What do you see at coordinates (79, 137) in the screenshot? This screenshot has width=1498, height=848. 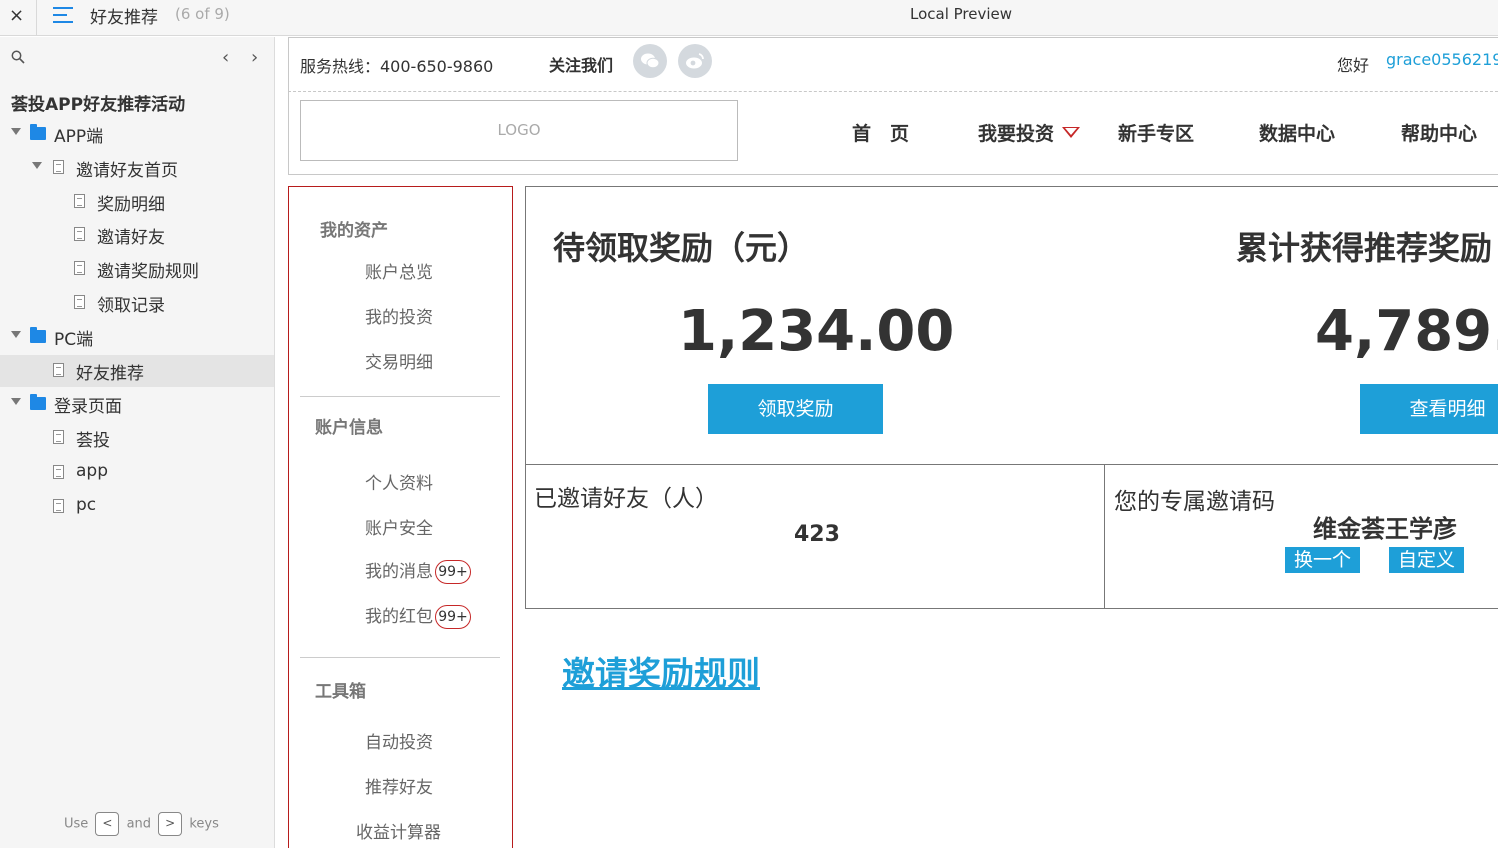 I see `tree-label: APP端` at bounding box center [79, 137].